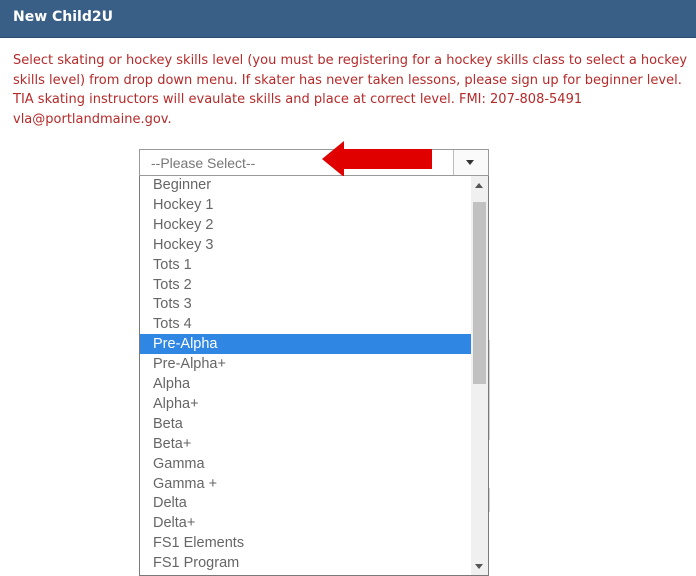 The image size is (696, 576). Describe the element at coordinates (305, 304) in the screenshot. I see `dropdown-option: Tots 3` at that location.